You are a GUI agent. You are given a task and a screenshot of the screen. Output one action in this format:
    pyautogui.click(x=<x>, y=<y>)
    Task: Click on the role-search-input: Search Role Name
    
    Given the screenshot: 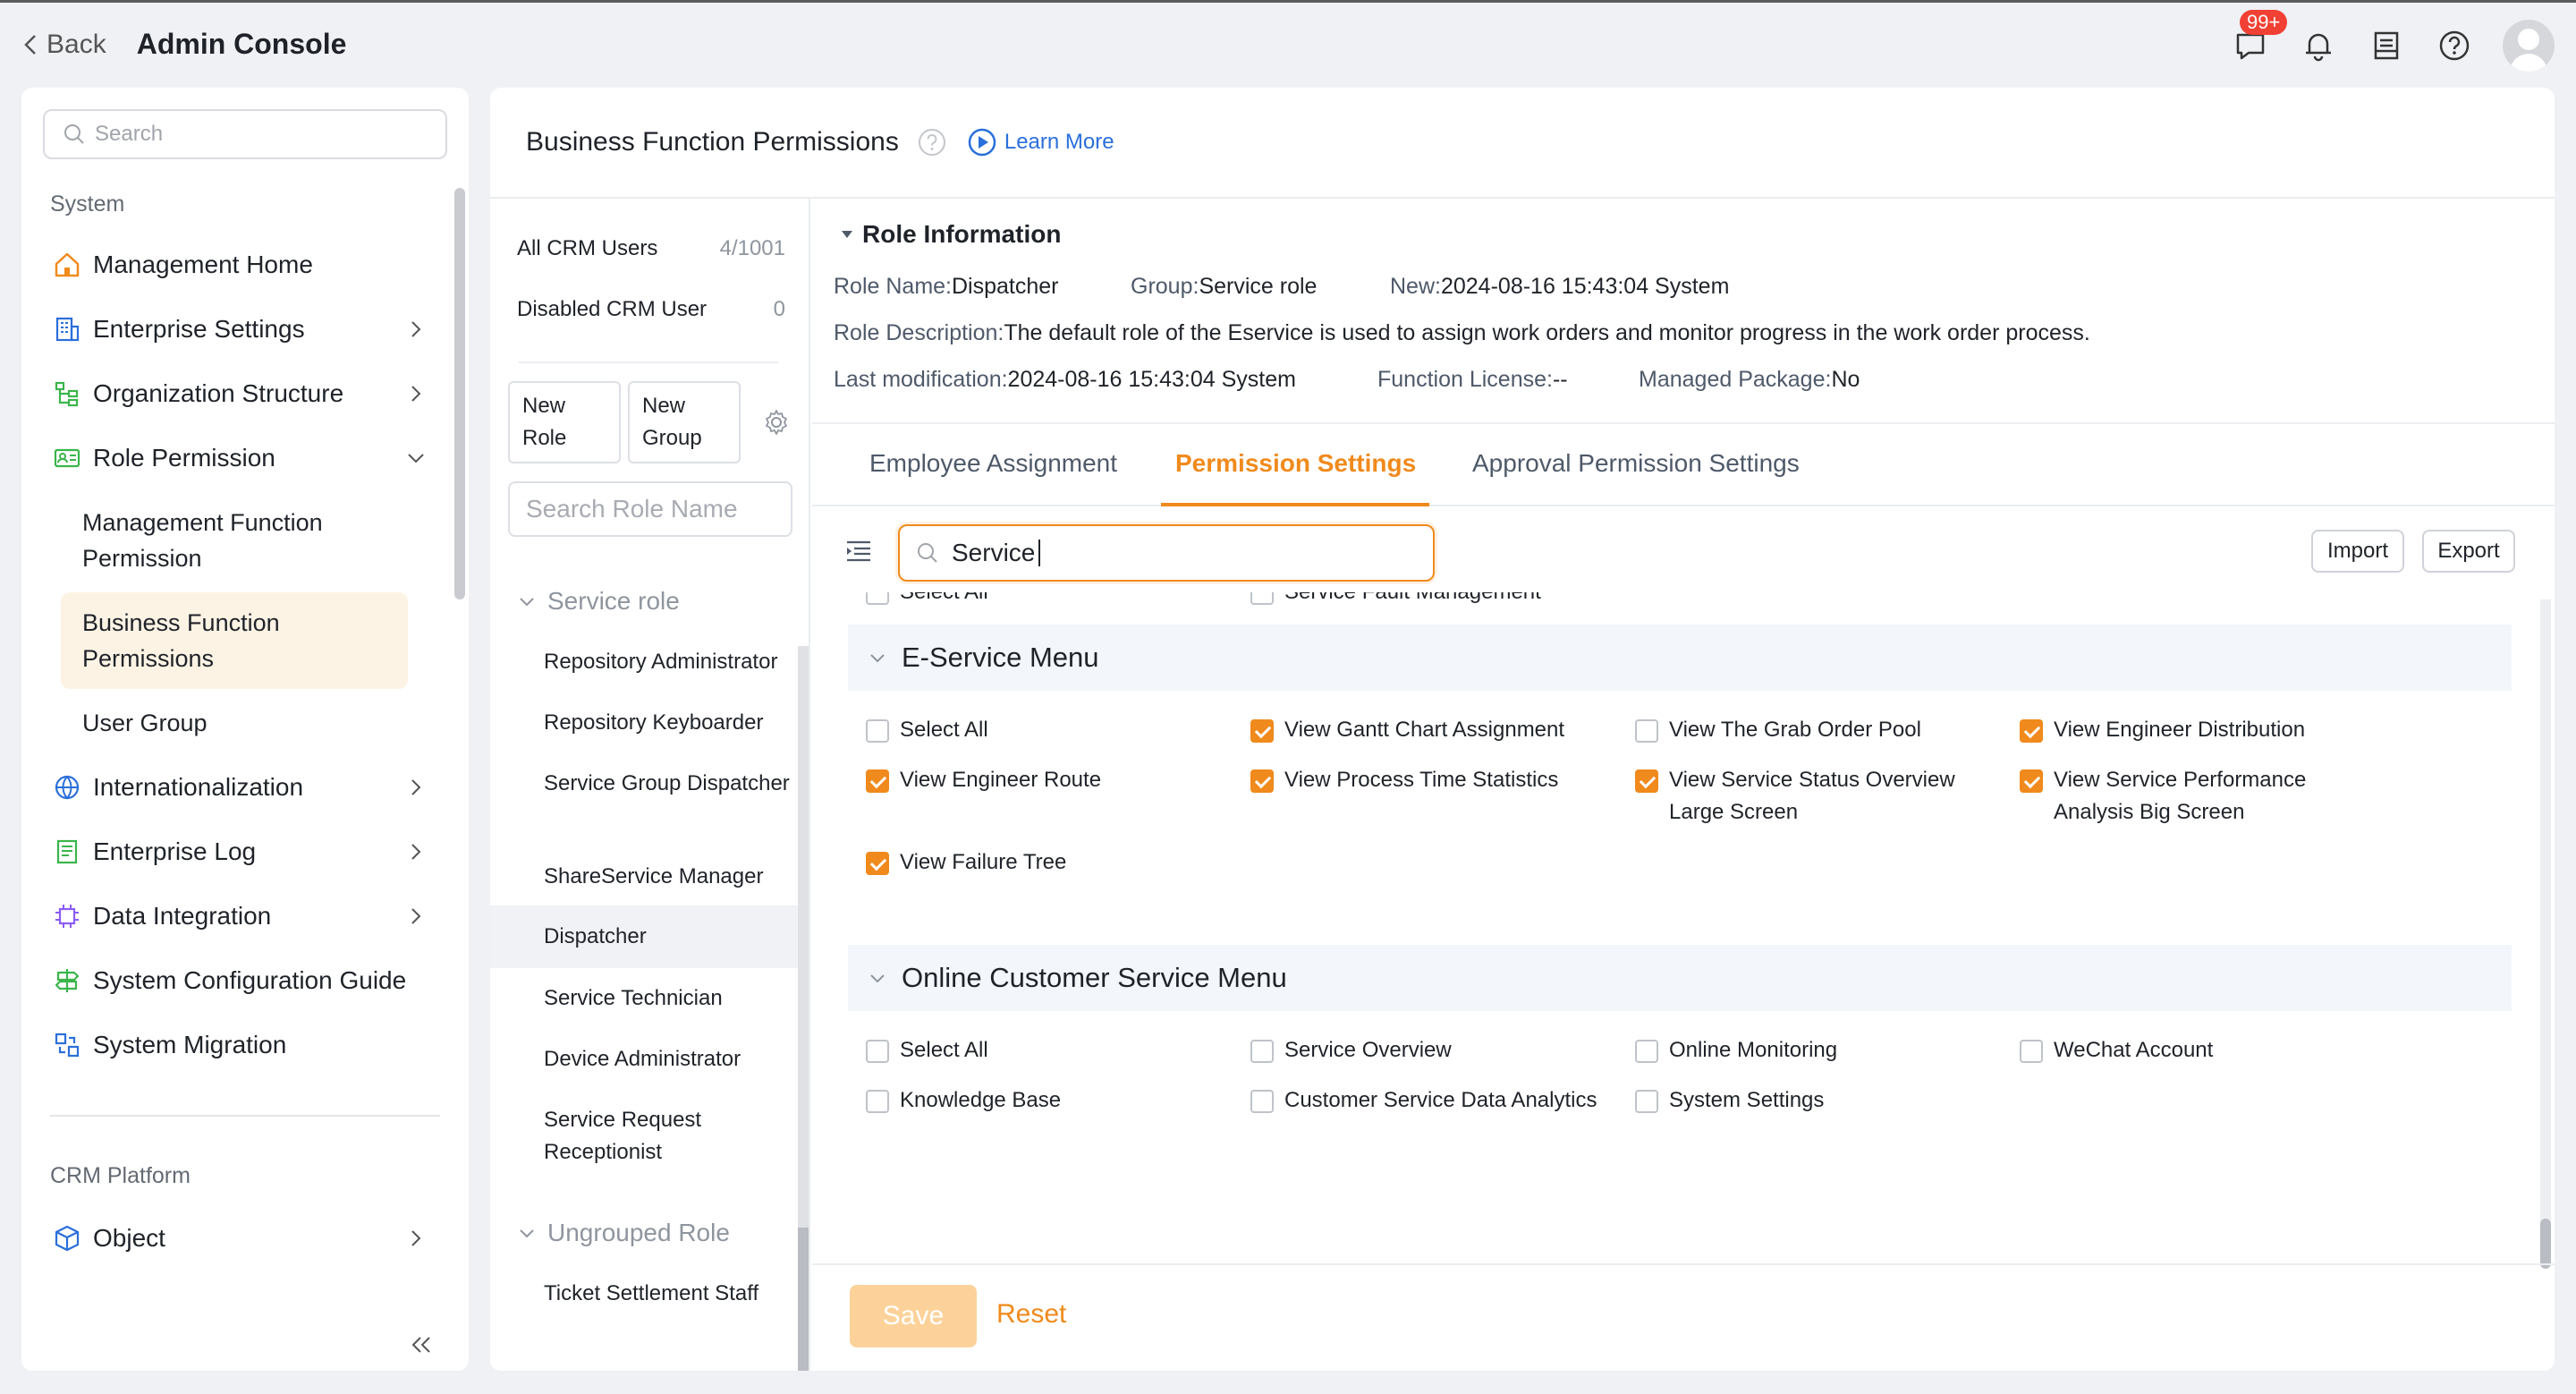 What is the action you would take?
    pyautogui.click(x=650, y=509)
    